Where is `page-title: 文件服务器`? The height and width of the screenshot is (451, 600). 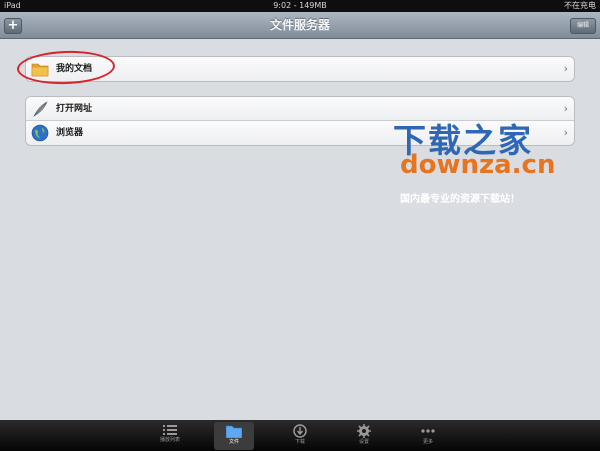 page-title: 文件服务器 is located at coordinates (299, 25).